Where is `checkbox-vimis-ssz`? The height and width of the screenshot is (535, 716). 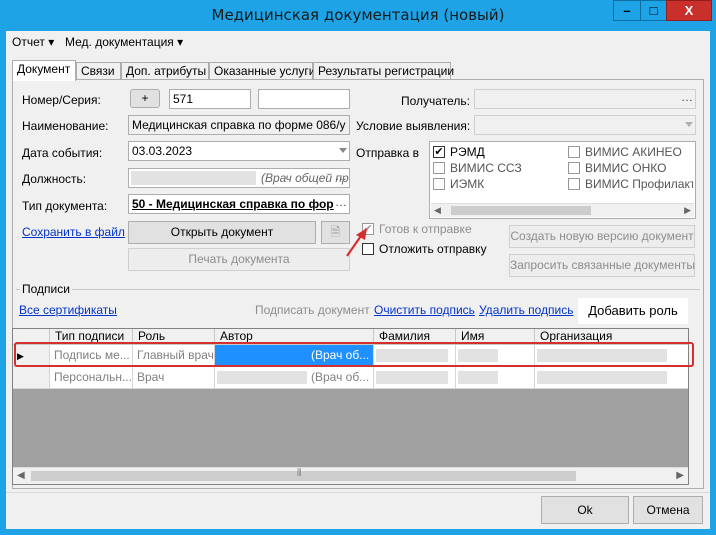 checkbox-vimis-ssz is located at coordinates (439, 168).